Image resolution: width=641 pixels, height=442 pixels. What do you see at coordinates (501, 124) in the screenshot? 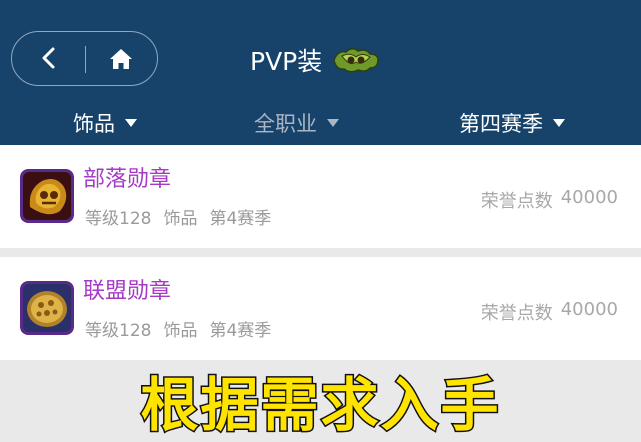
I see `filter-season-label: 第四赛季` at bounding box center [501, 124].